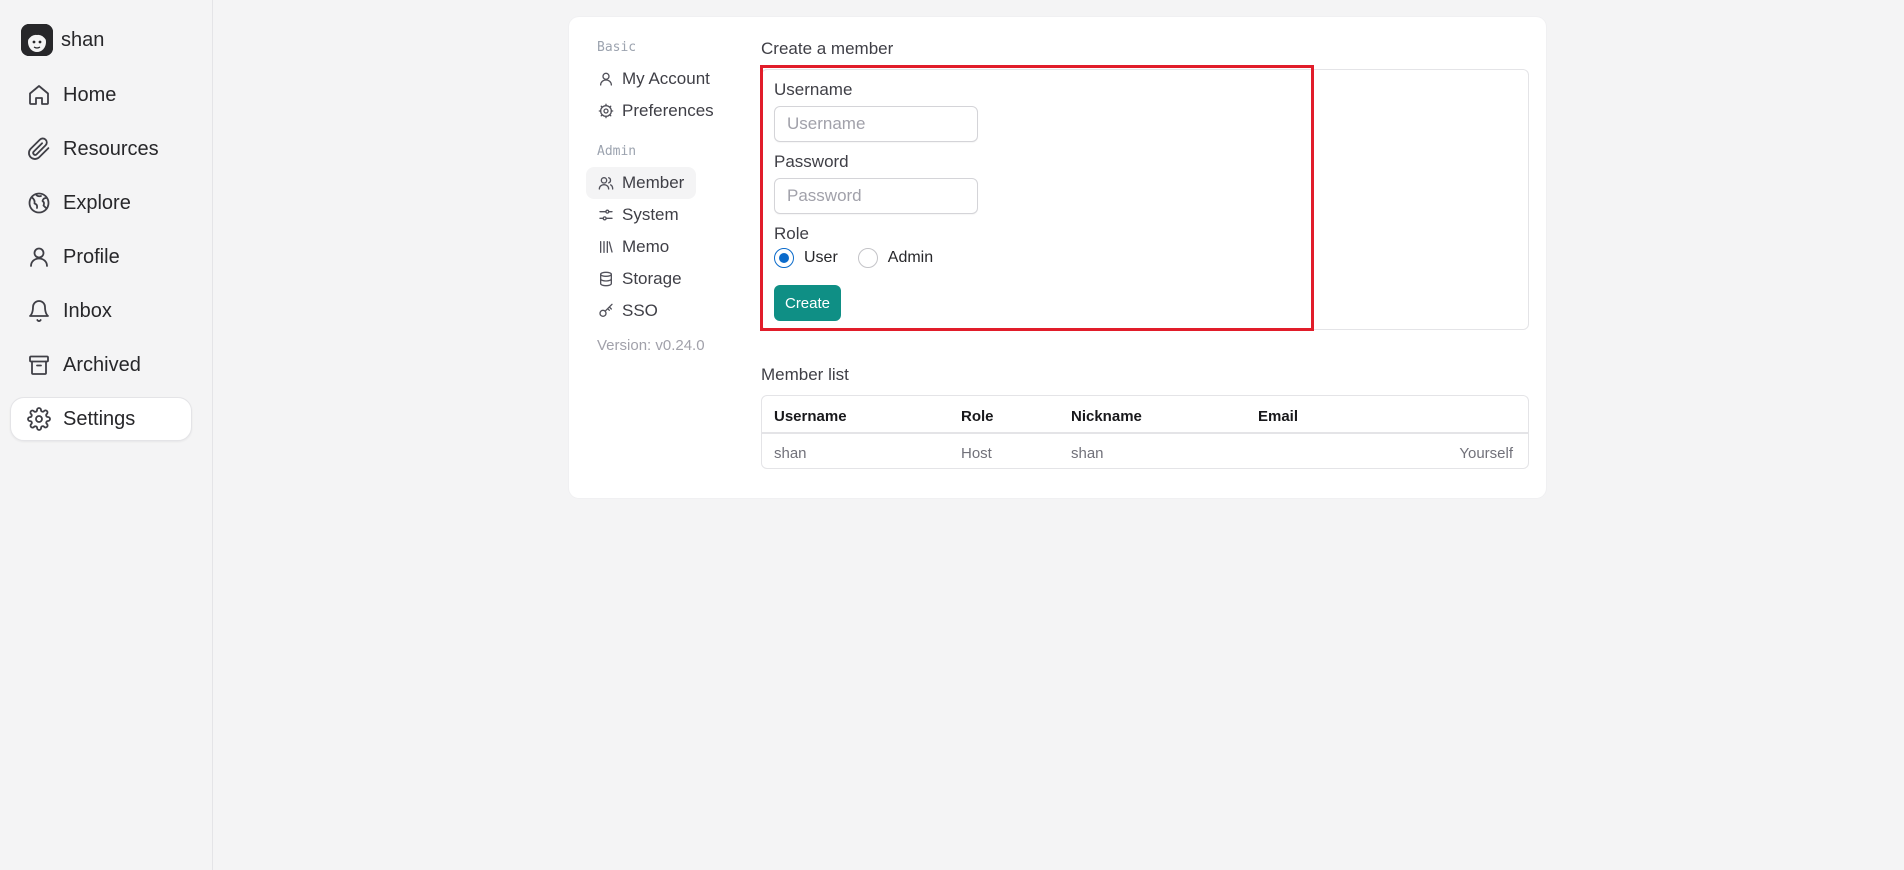 The image size is (1904, 870). I want to click on nav-item-label: Settings, so click(99, 418).